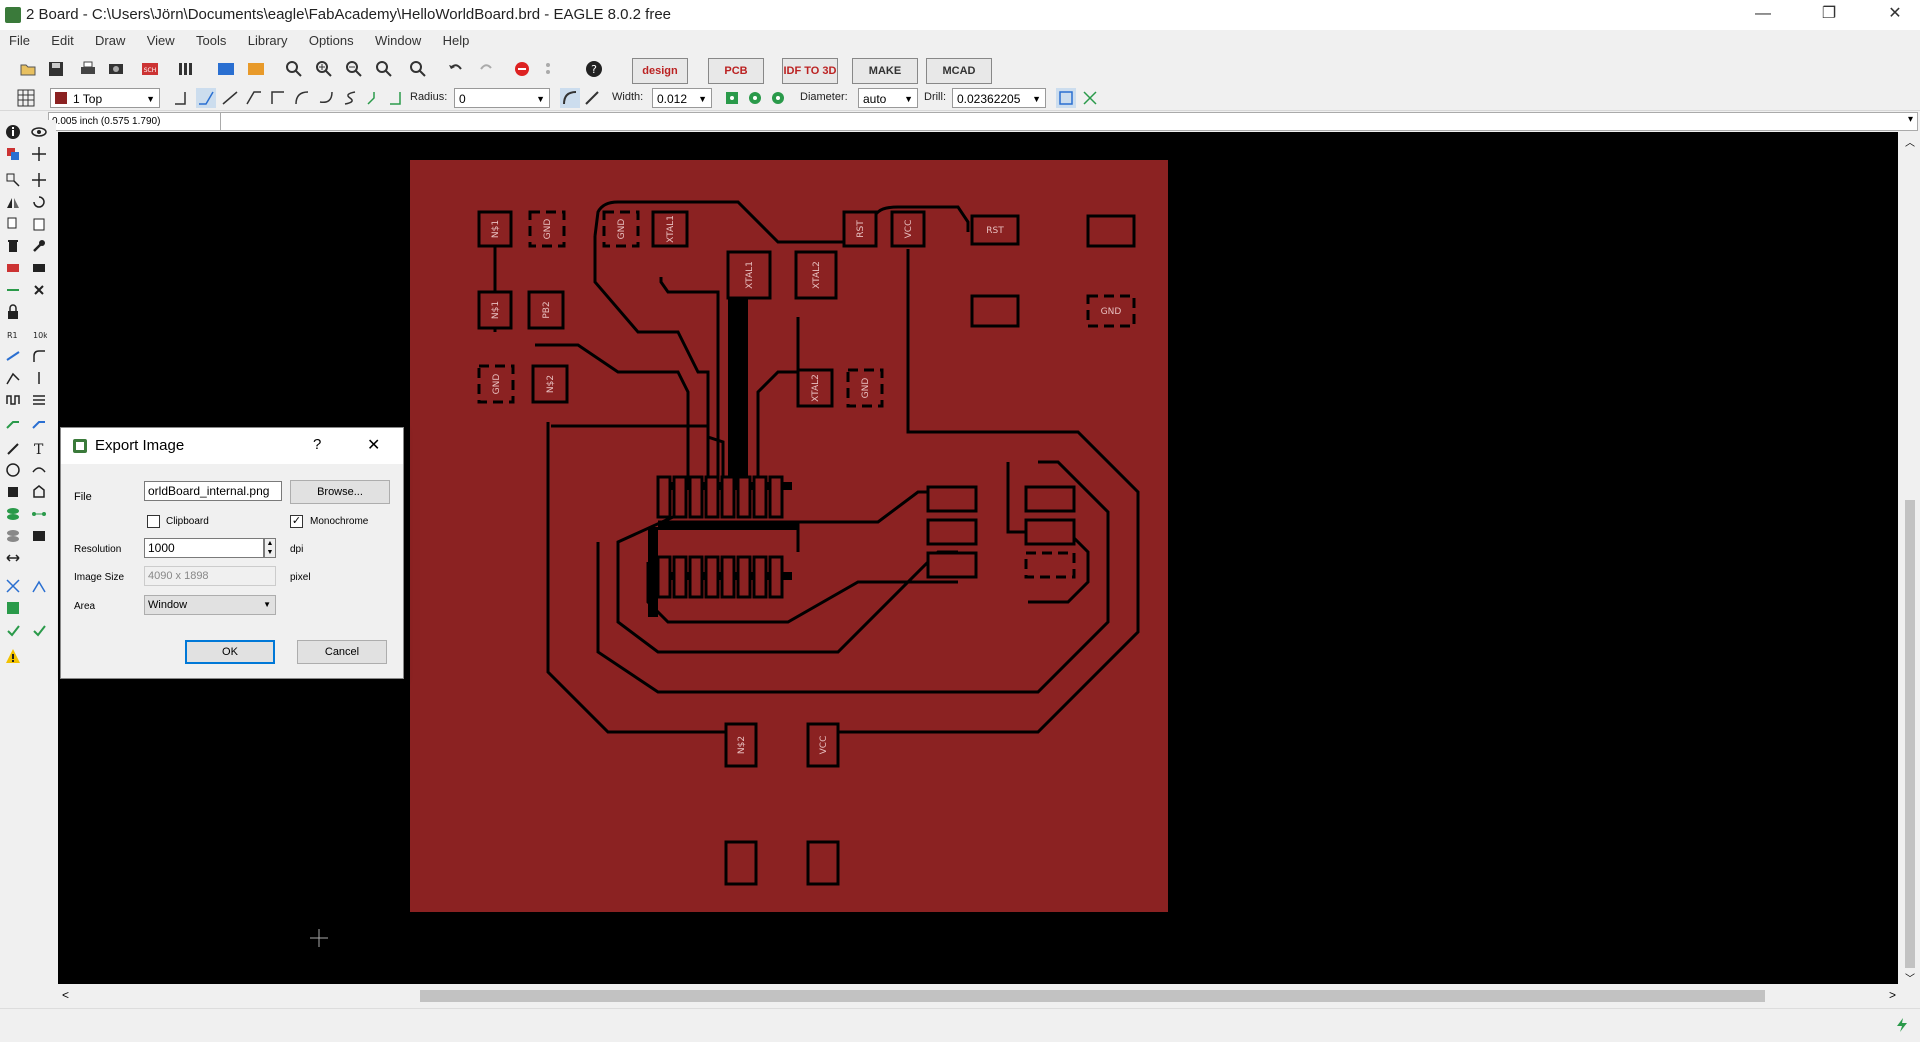 The image size is (1920, 1042). What do you see at coordinates (1062, 121) in the screenshot?
I see `command-input` at bounding box center [1062, 121].